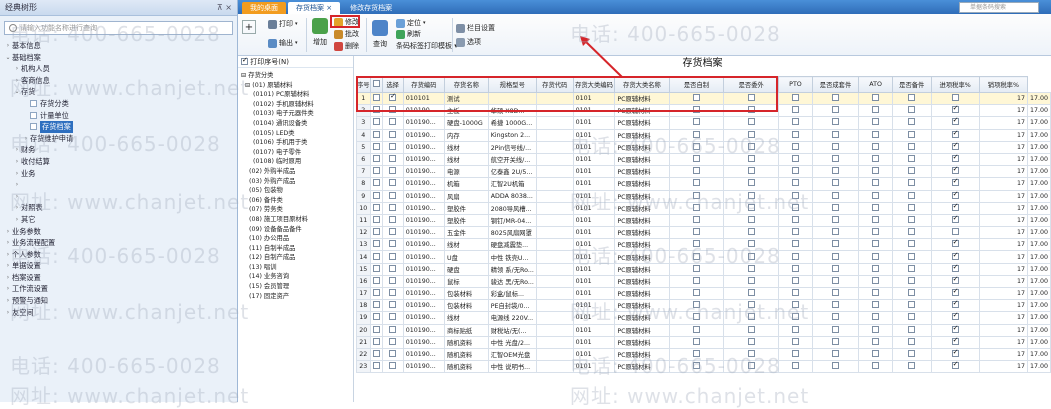 This screenshot has height=409, width=1051. Describe the element at coordinates (297, 277) in the screenshot. I see `category-node: (14) 业务咨询` at that location.